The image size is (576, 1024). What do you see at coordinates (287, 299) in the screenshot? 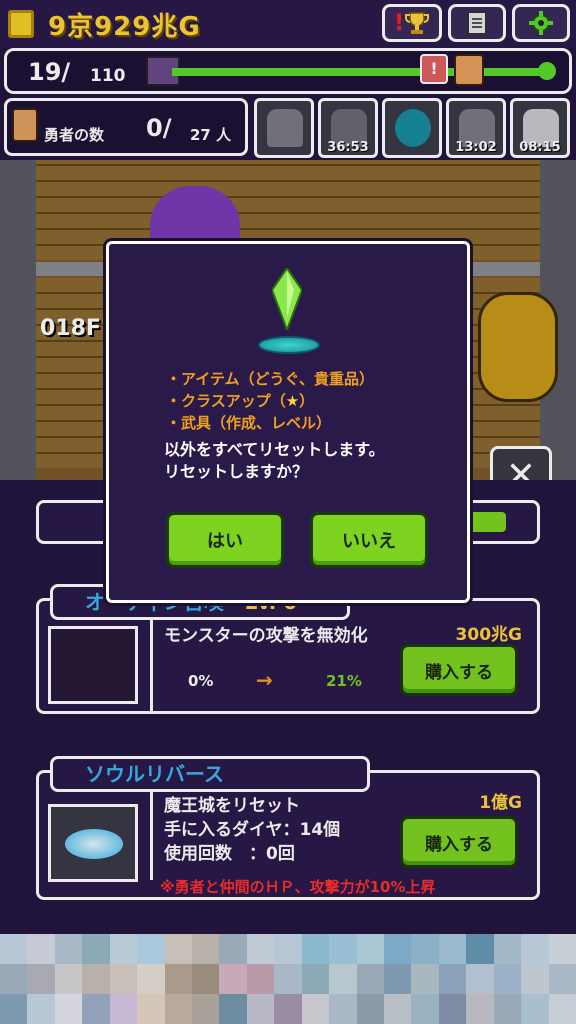
I see `crystal-icon` at bounding box center [287, 299].